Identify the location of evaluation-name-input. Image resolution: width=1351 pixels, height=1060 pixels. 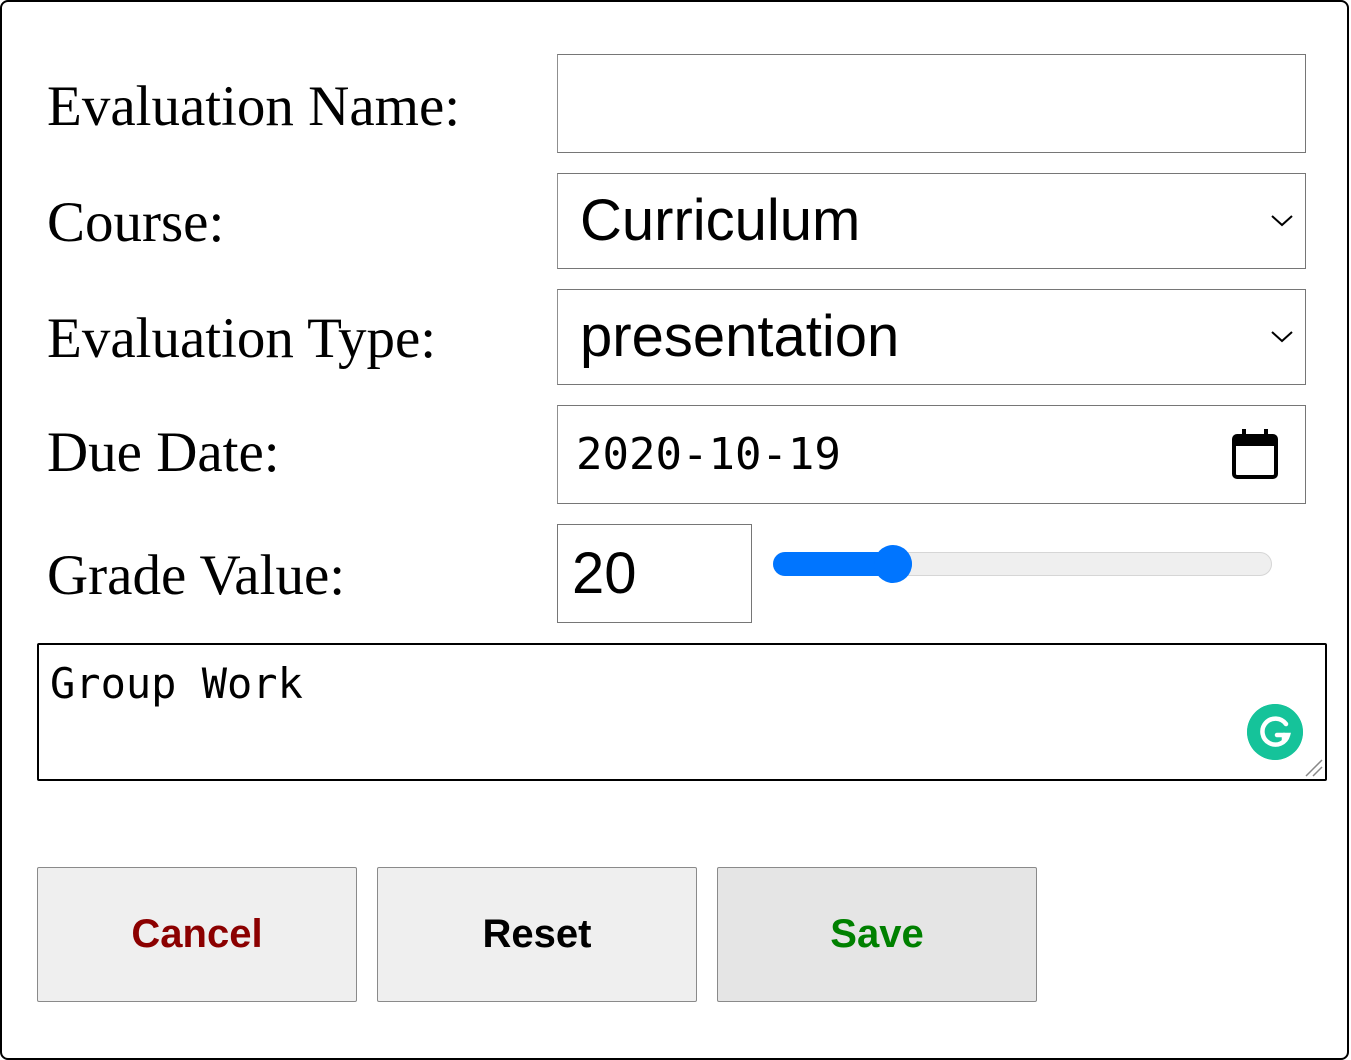
(931, 103).